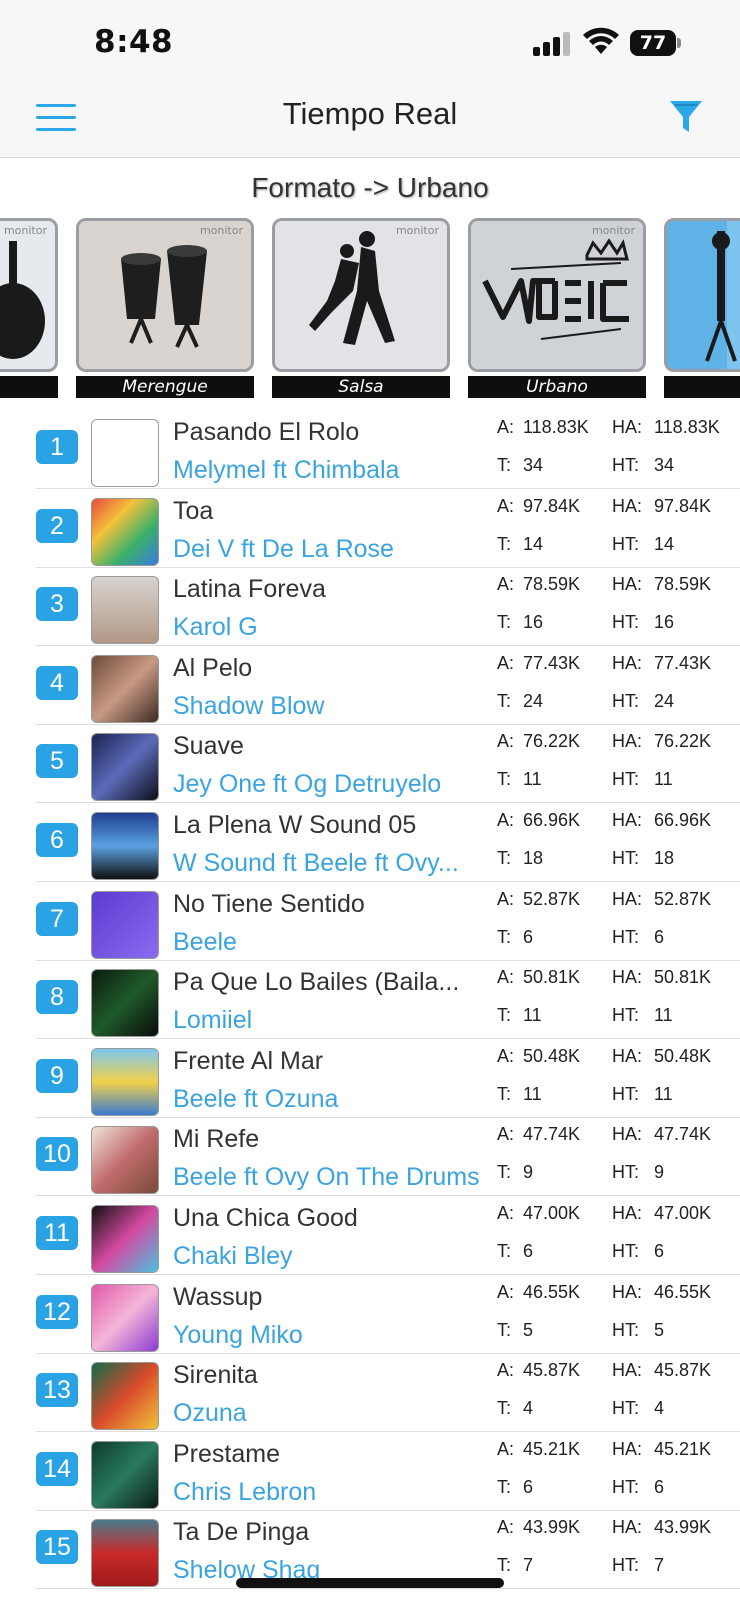 Image resolution: width=740 pixels, height=1600 pixels. I want to click on stat-t: T: 18, so click(520, 858).